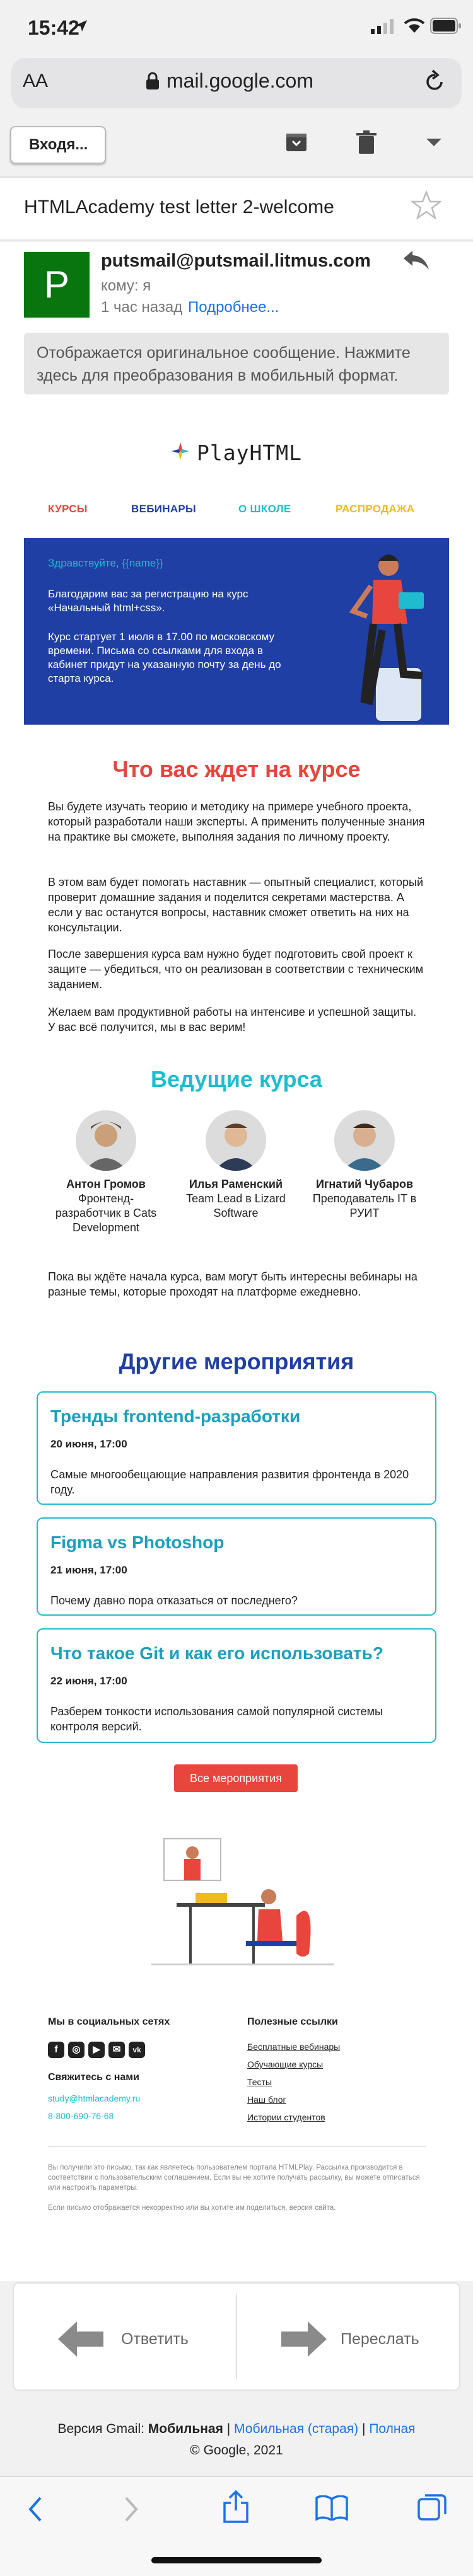 This screenshot has height=2576, width=473. I want to click on status-time: 15:42, so click(53, 27).